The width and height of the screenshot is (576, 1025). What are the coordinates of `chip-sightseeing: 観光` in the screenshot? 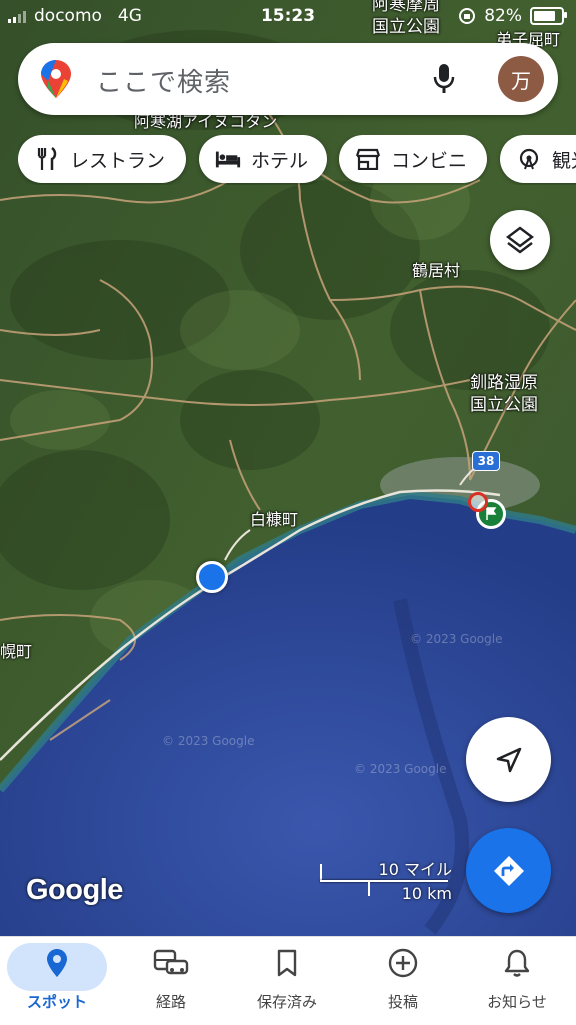 It's located at (538, 159).